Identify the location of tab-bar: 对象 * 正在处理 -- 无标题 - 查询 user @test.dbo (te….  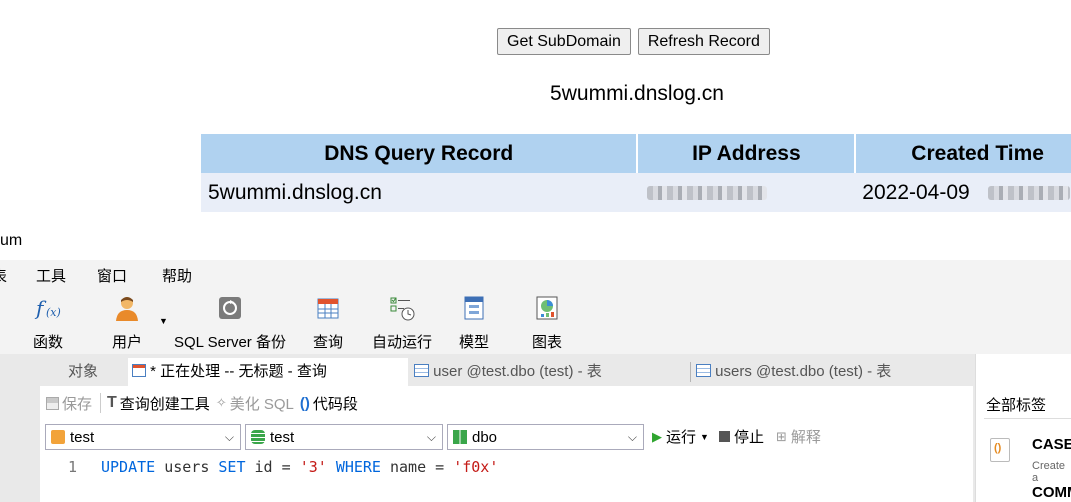
(506, 372).